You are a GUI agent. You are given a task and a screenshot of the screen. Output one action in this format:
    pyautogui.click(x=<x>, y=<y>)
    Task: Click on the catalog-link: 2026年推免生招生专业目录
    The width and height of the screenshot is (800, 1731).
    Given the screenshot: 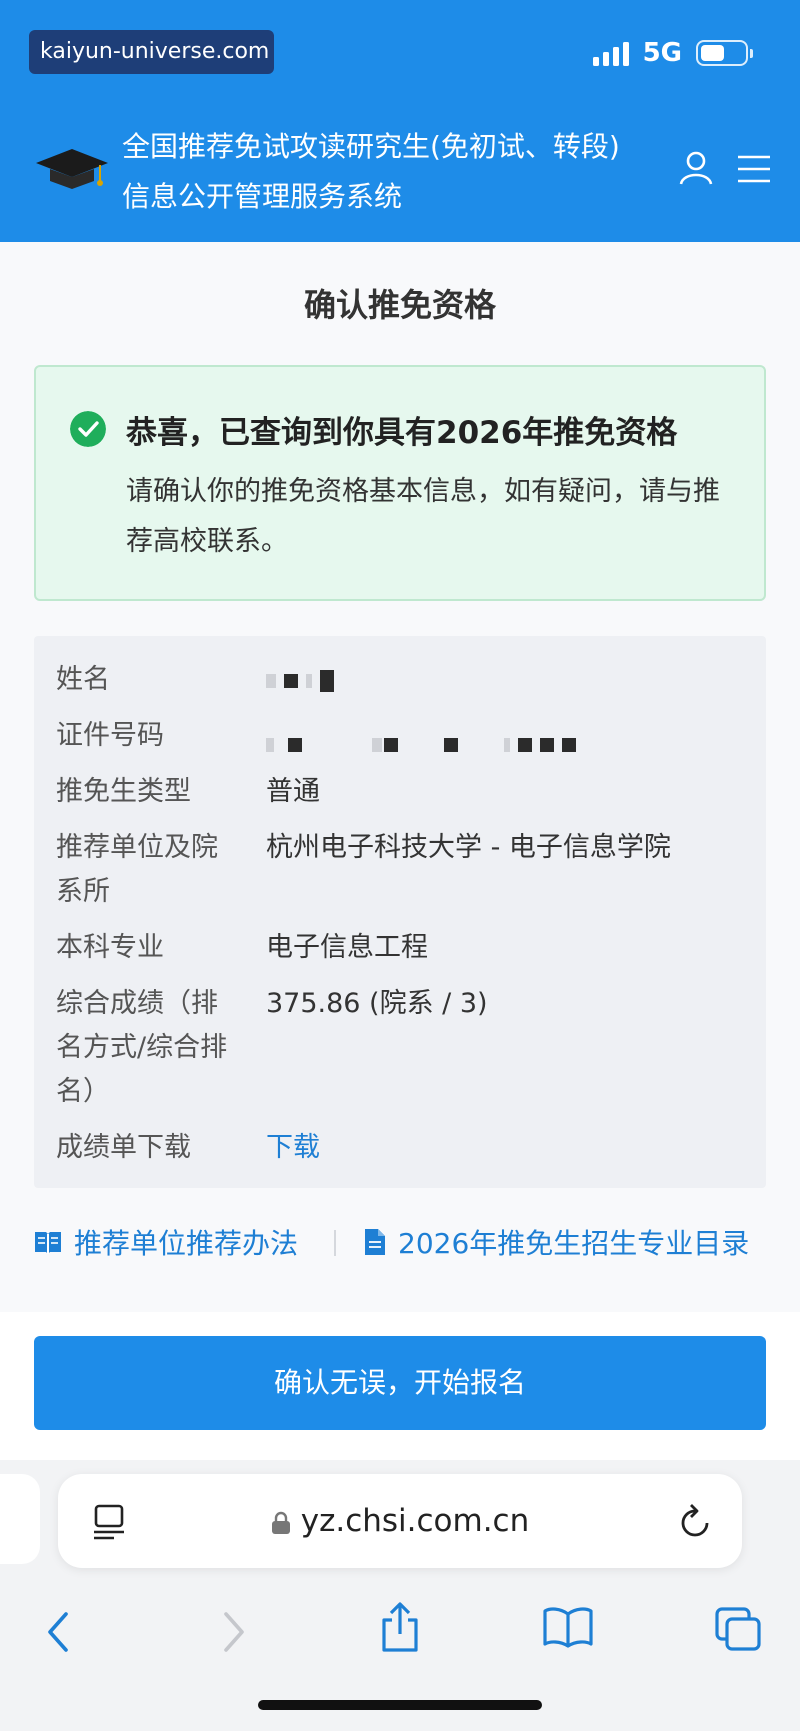 What is the action you would take?
    pyautogui.click(x=556, y=1242)
    